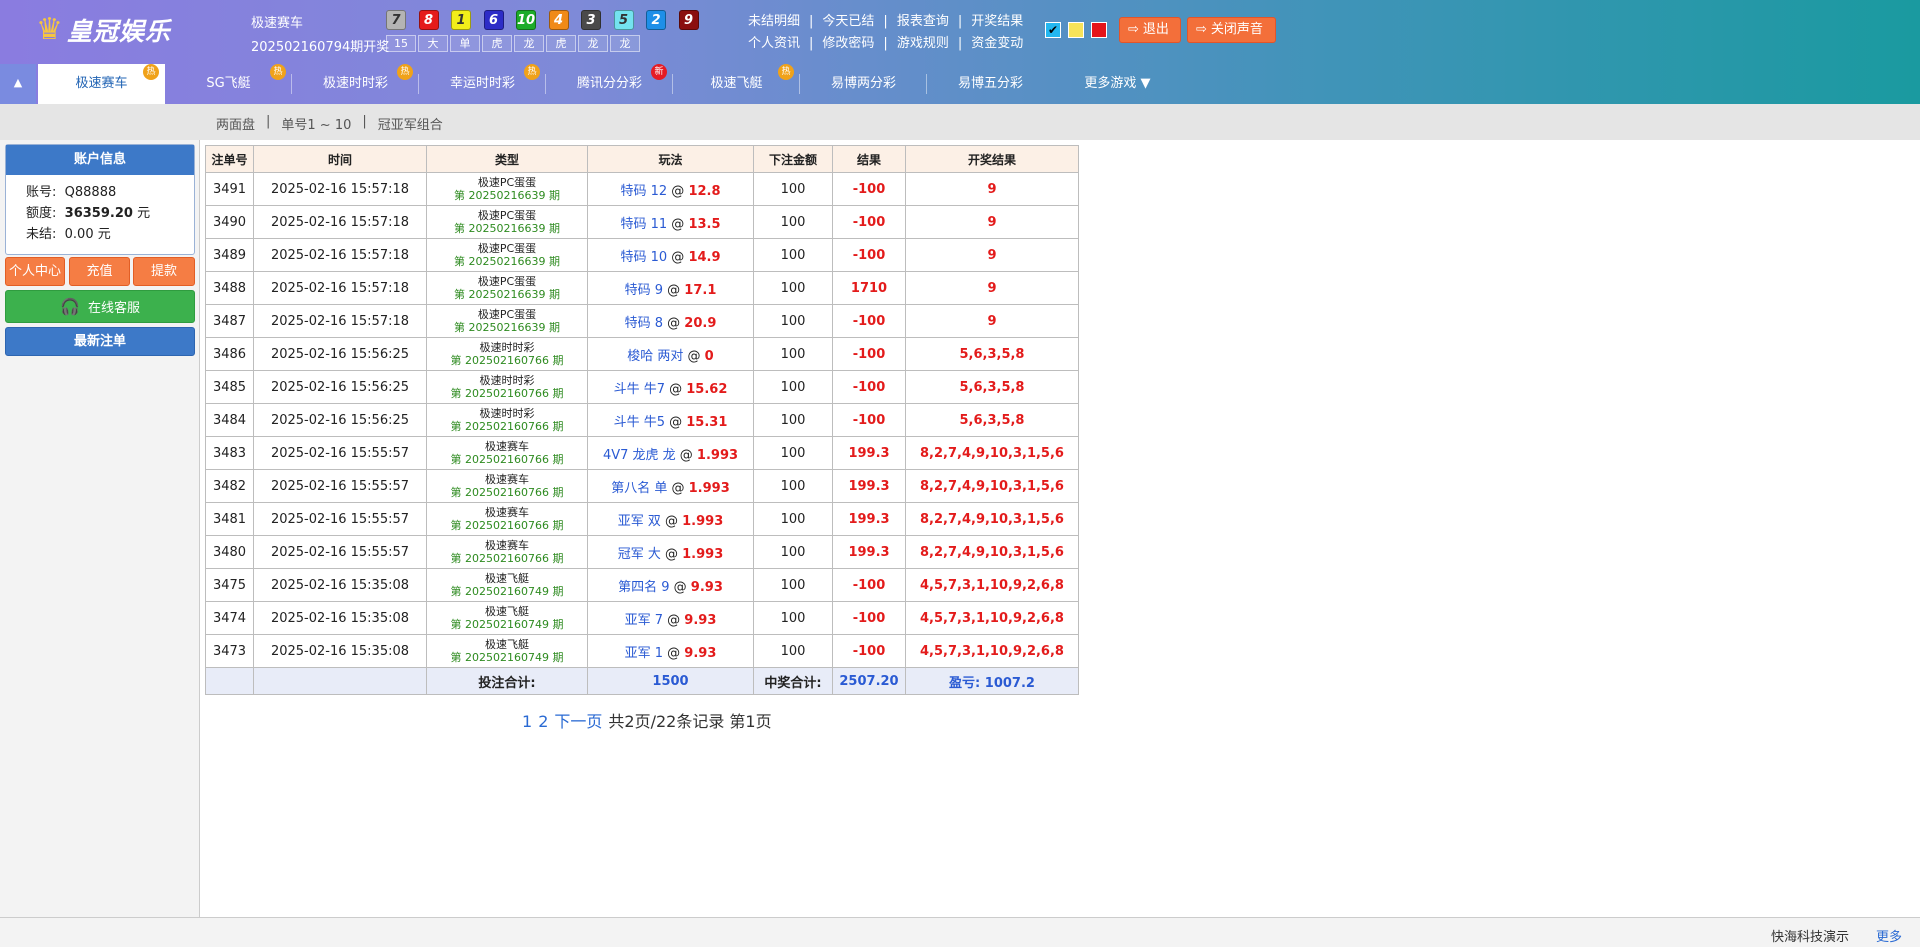  I want to click on tab-game: SG飞艇 热, so click(228, 84).